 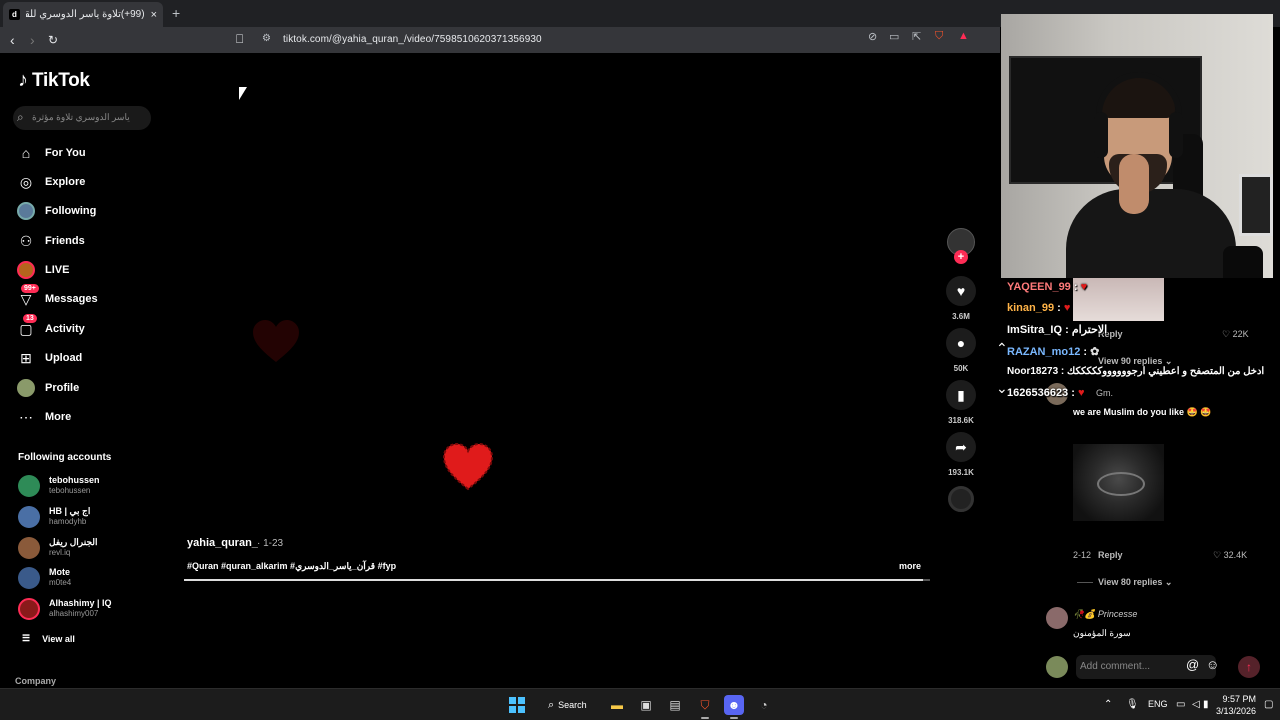 What do you see at coordinates (88, 486) in the screenshot?
I see `following-account: tebohussen tebohussen` at bounding box center [88, 486].